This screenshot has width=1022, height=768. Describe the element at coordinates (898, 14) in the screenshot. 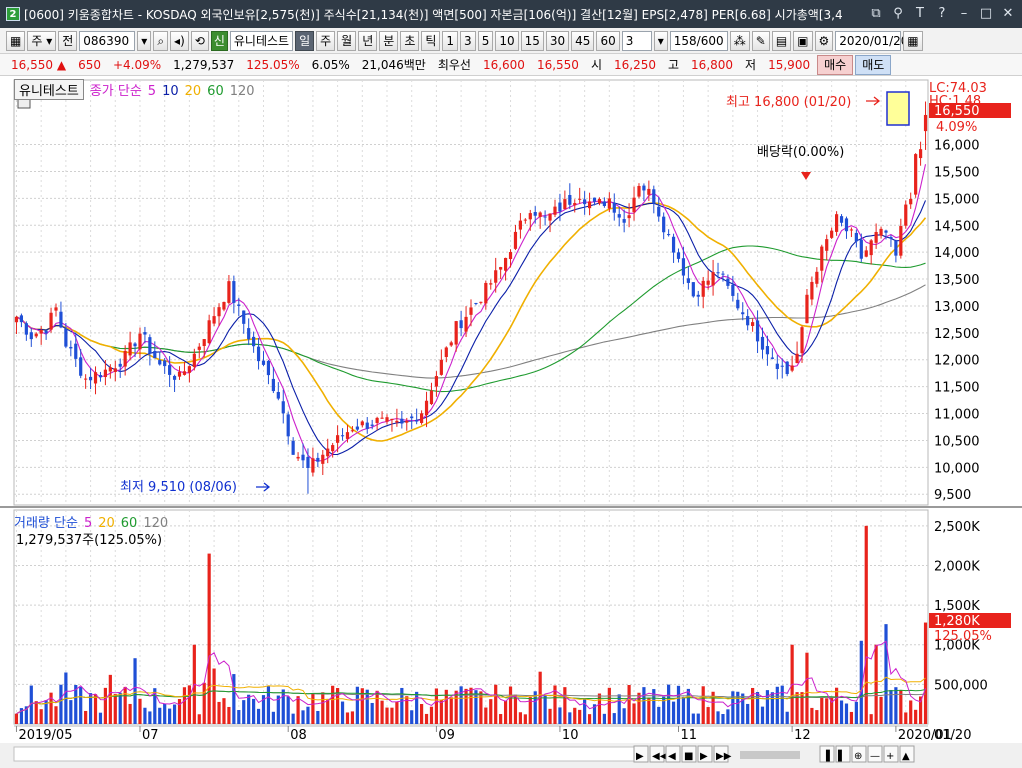

I see `person-icon: ⚲` at that location.